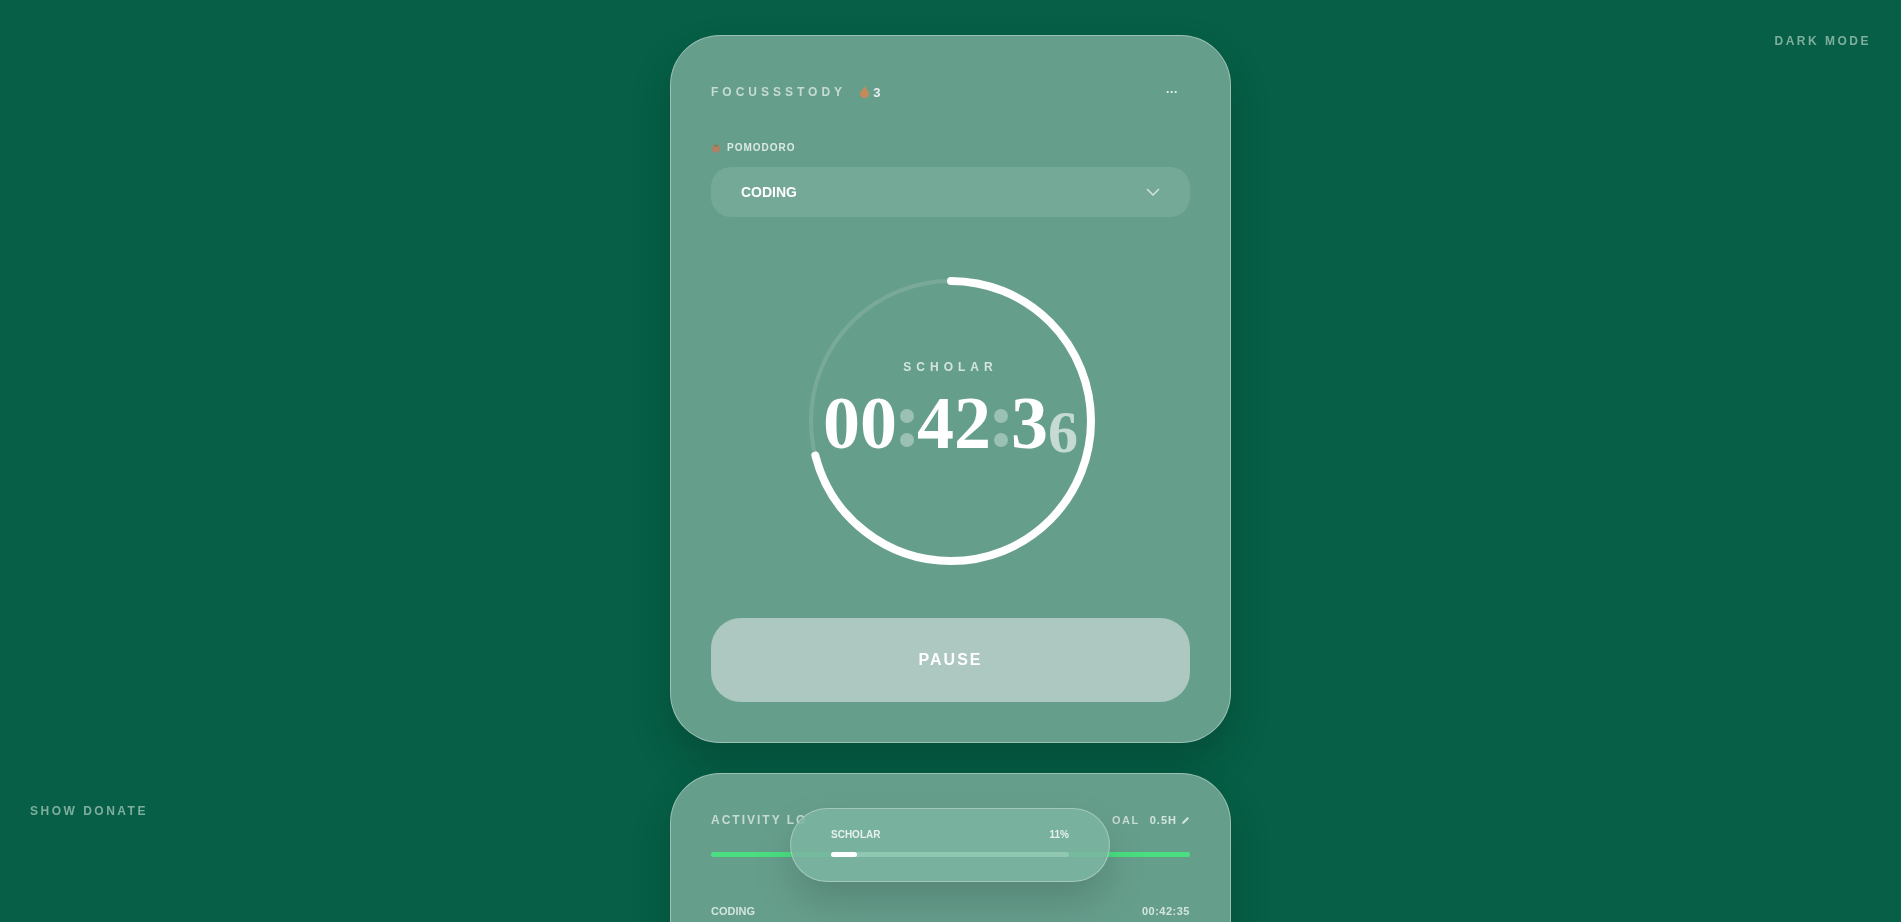 This screenshot has width=1901, height=922. Describe the element at coordinates (716, 147) in the screenshot. I see `tomato-icon` at that location.